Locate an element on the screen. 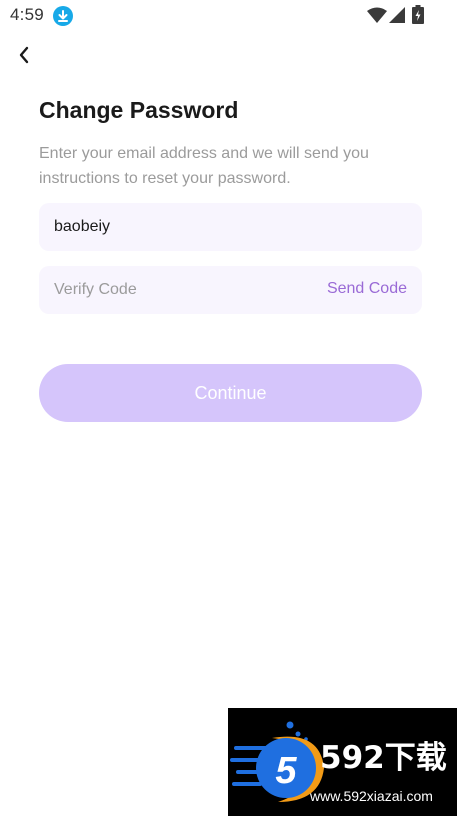 The width and height of the screenshot is (460, 818). battery-icon is located at coordinates (418, 14).